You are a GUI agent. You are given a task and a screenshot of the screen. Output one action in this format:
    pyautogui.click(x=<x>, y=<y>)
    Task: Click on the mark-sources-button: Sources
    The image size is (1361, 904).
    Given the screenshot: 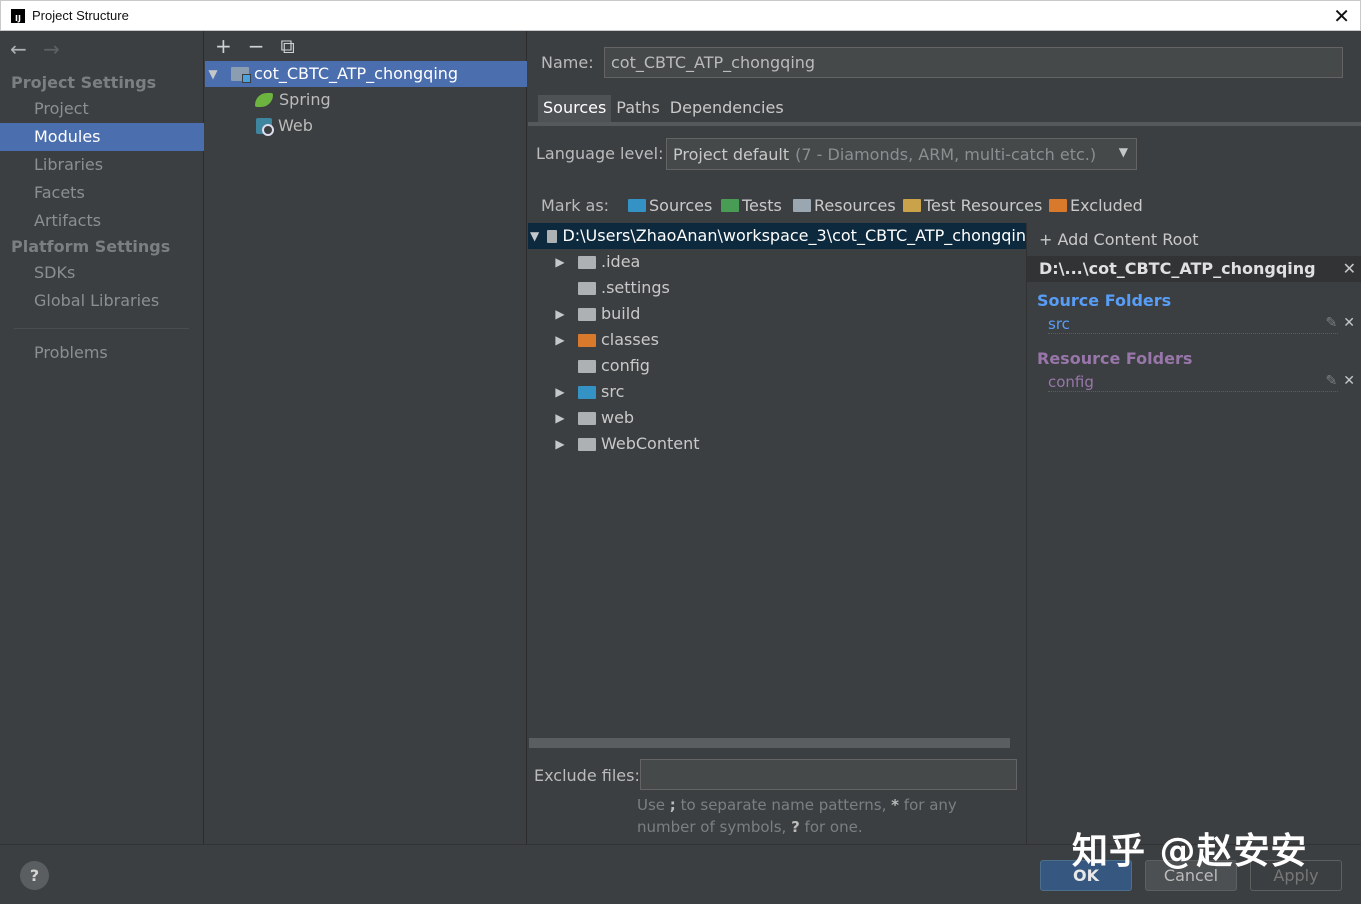 What is the action you would take?
    pyautogui.click(x=670, y=205)
    